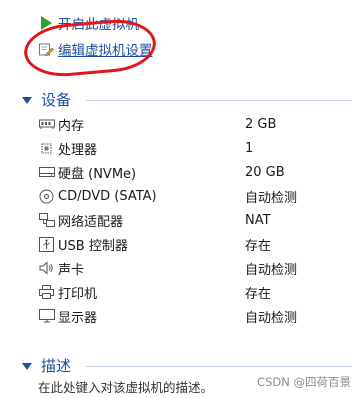  Describe the element at coordinates (46, 172) in the screenshot. I see `hard-disk-icon` at that location.